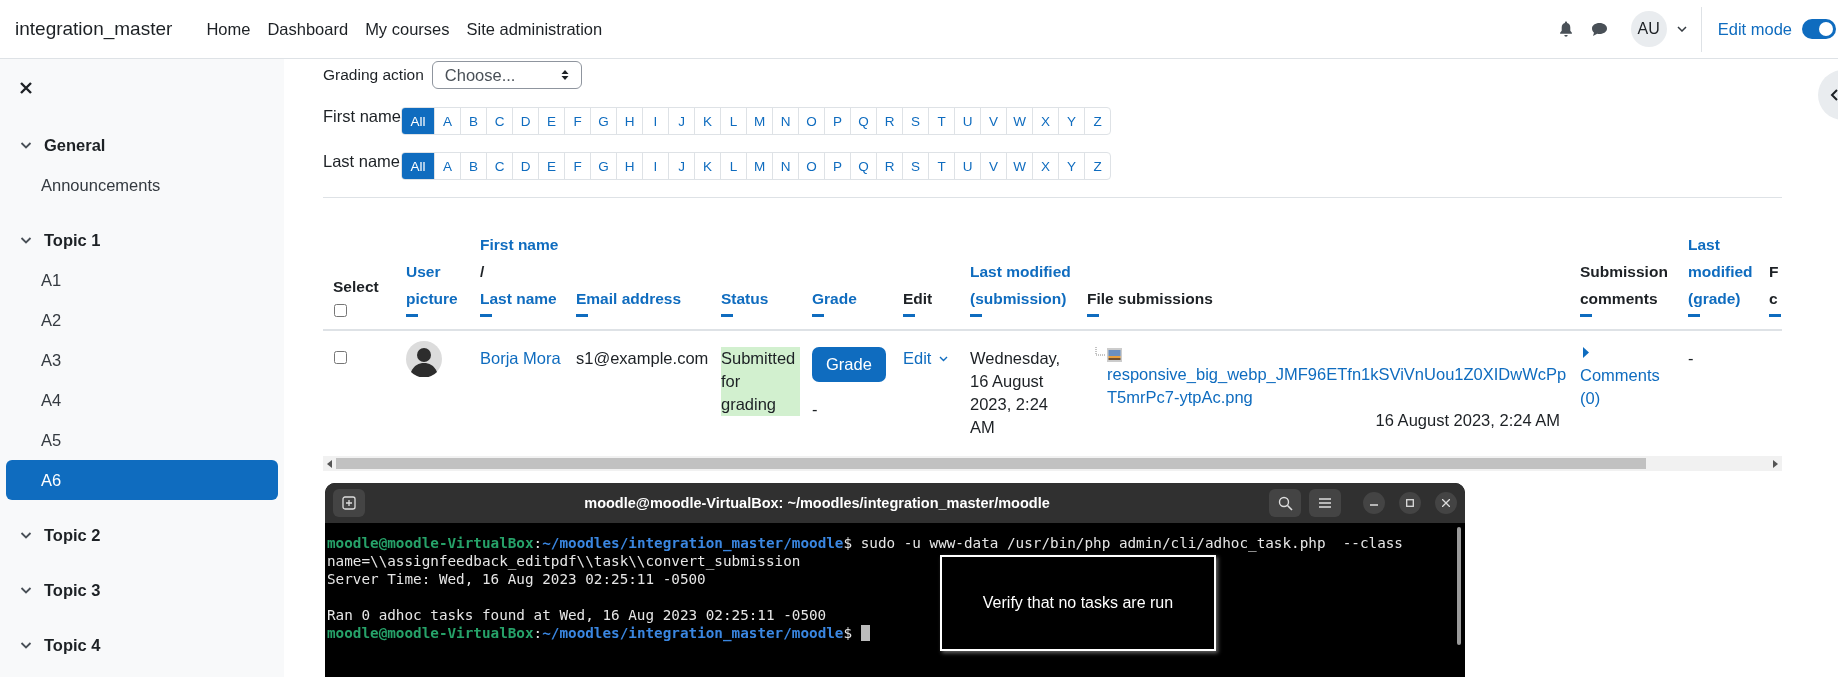 This screenshot has width=1838, height=677. Describe the element at coordinates (330, 463) in the screenshot. I see `scroll-left-icon` at that location.